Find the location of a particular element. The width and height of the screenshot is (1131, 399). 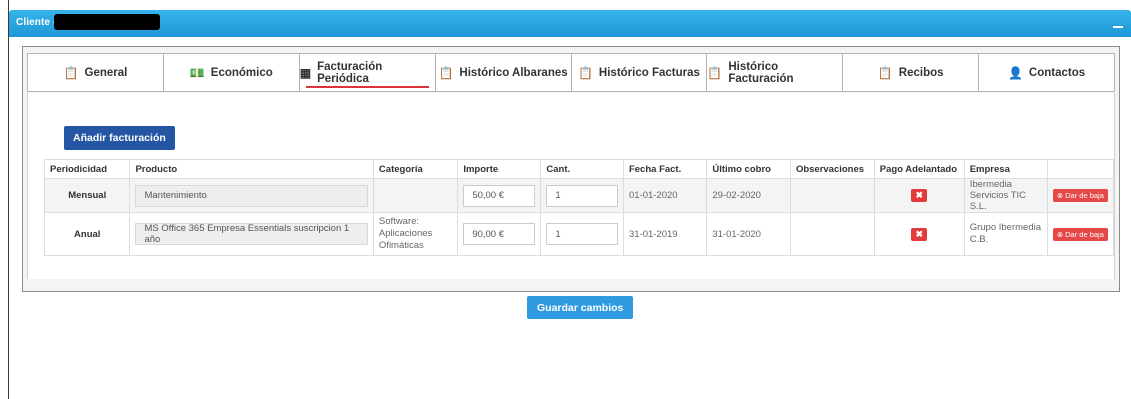

invoice-date-cell: 01-01-2020 is located at coordinates (665, 195).